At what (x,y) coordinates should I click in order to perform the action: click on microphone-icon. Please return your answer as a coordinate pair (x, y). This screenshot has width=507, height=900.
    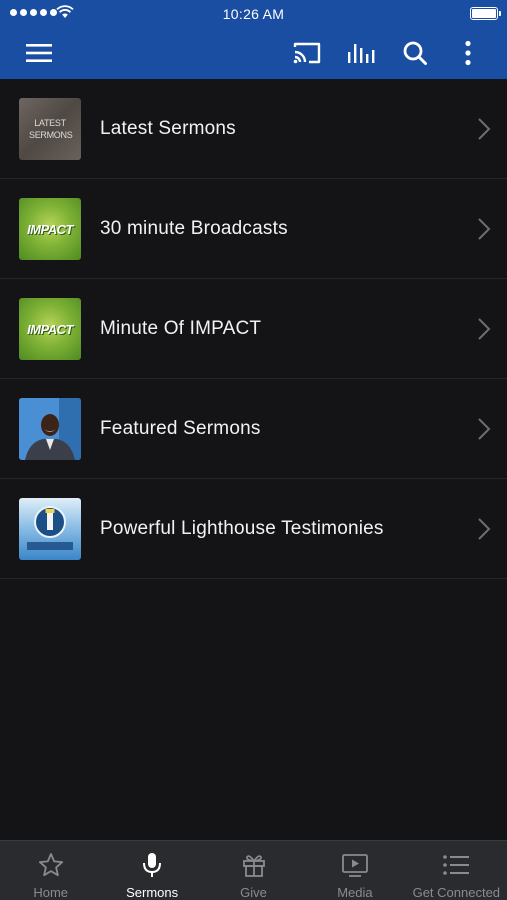
    Looking at the image, I should click on (152, 865).